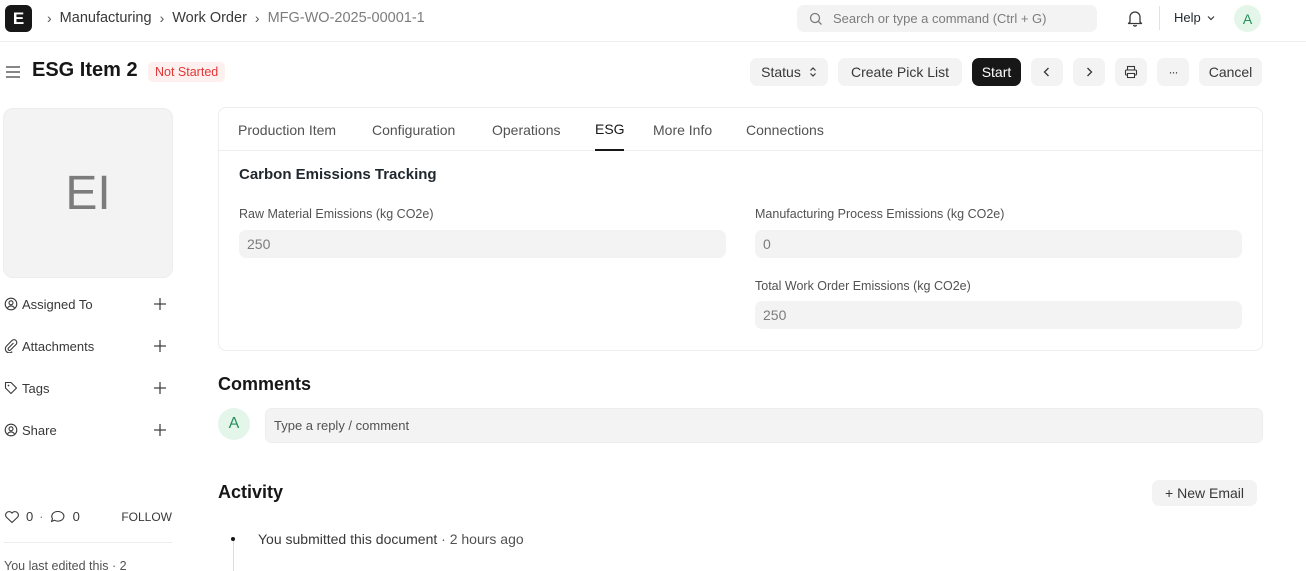  I want to click on user-avatar: A, so click(1247, 18).